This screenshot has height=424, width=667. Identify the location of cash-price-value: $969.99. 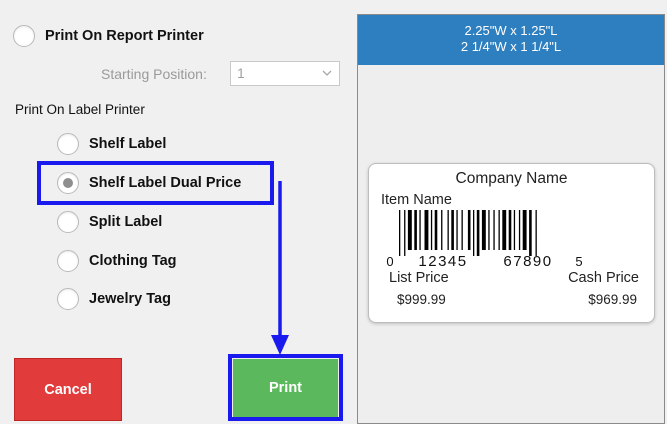
(612, 299).